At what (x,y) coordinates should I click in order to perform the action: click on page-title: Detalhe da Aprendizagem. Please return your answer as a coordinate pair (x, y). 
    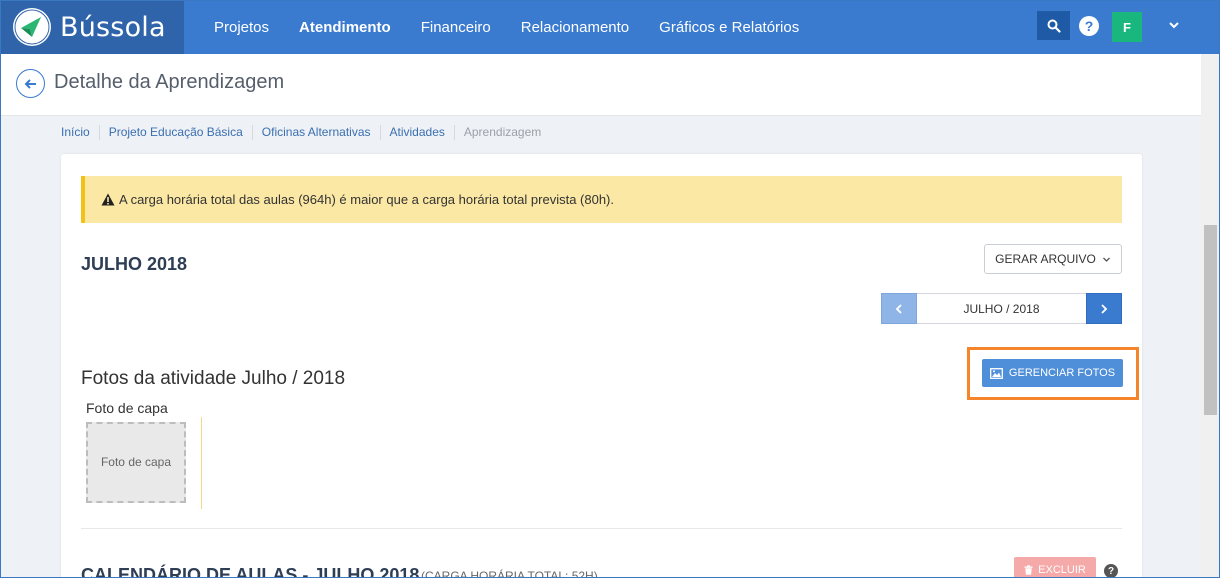
    Looking at the image, I should click on (169, 82).